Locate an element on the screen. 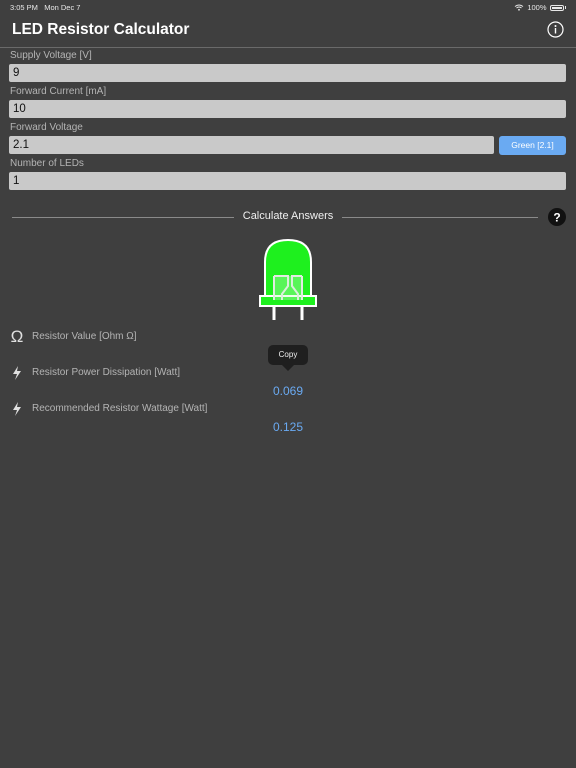  status-date: Mon Dec 7 is located at coordinates (62, 7).